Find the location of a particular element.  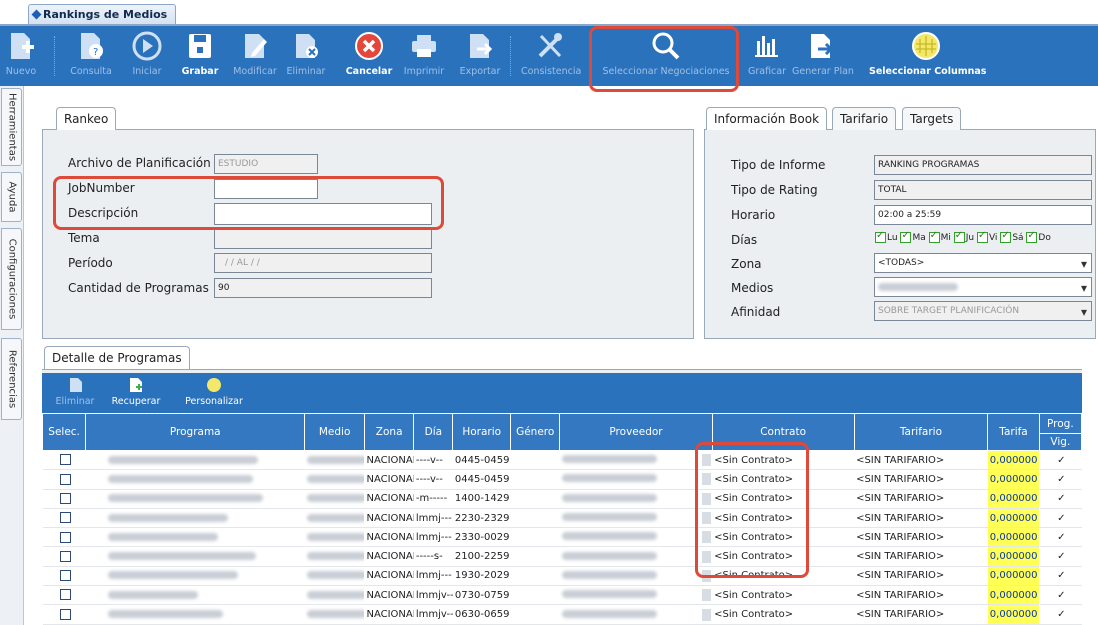

col-selec: Selec. is located at coordinates (64, 432).